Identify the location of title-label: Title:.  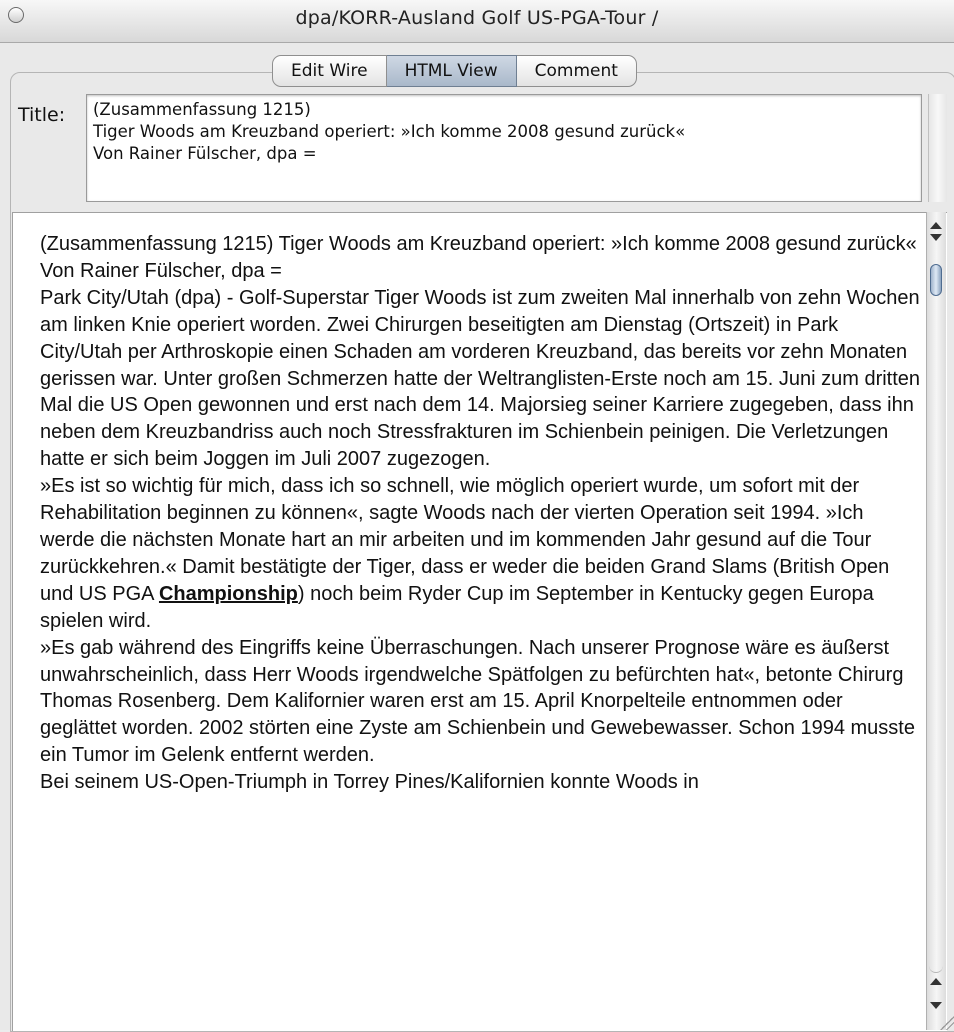
(42, 115).